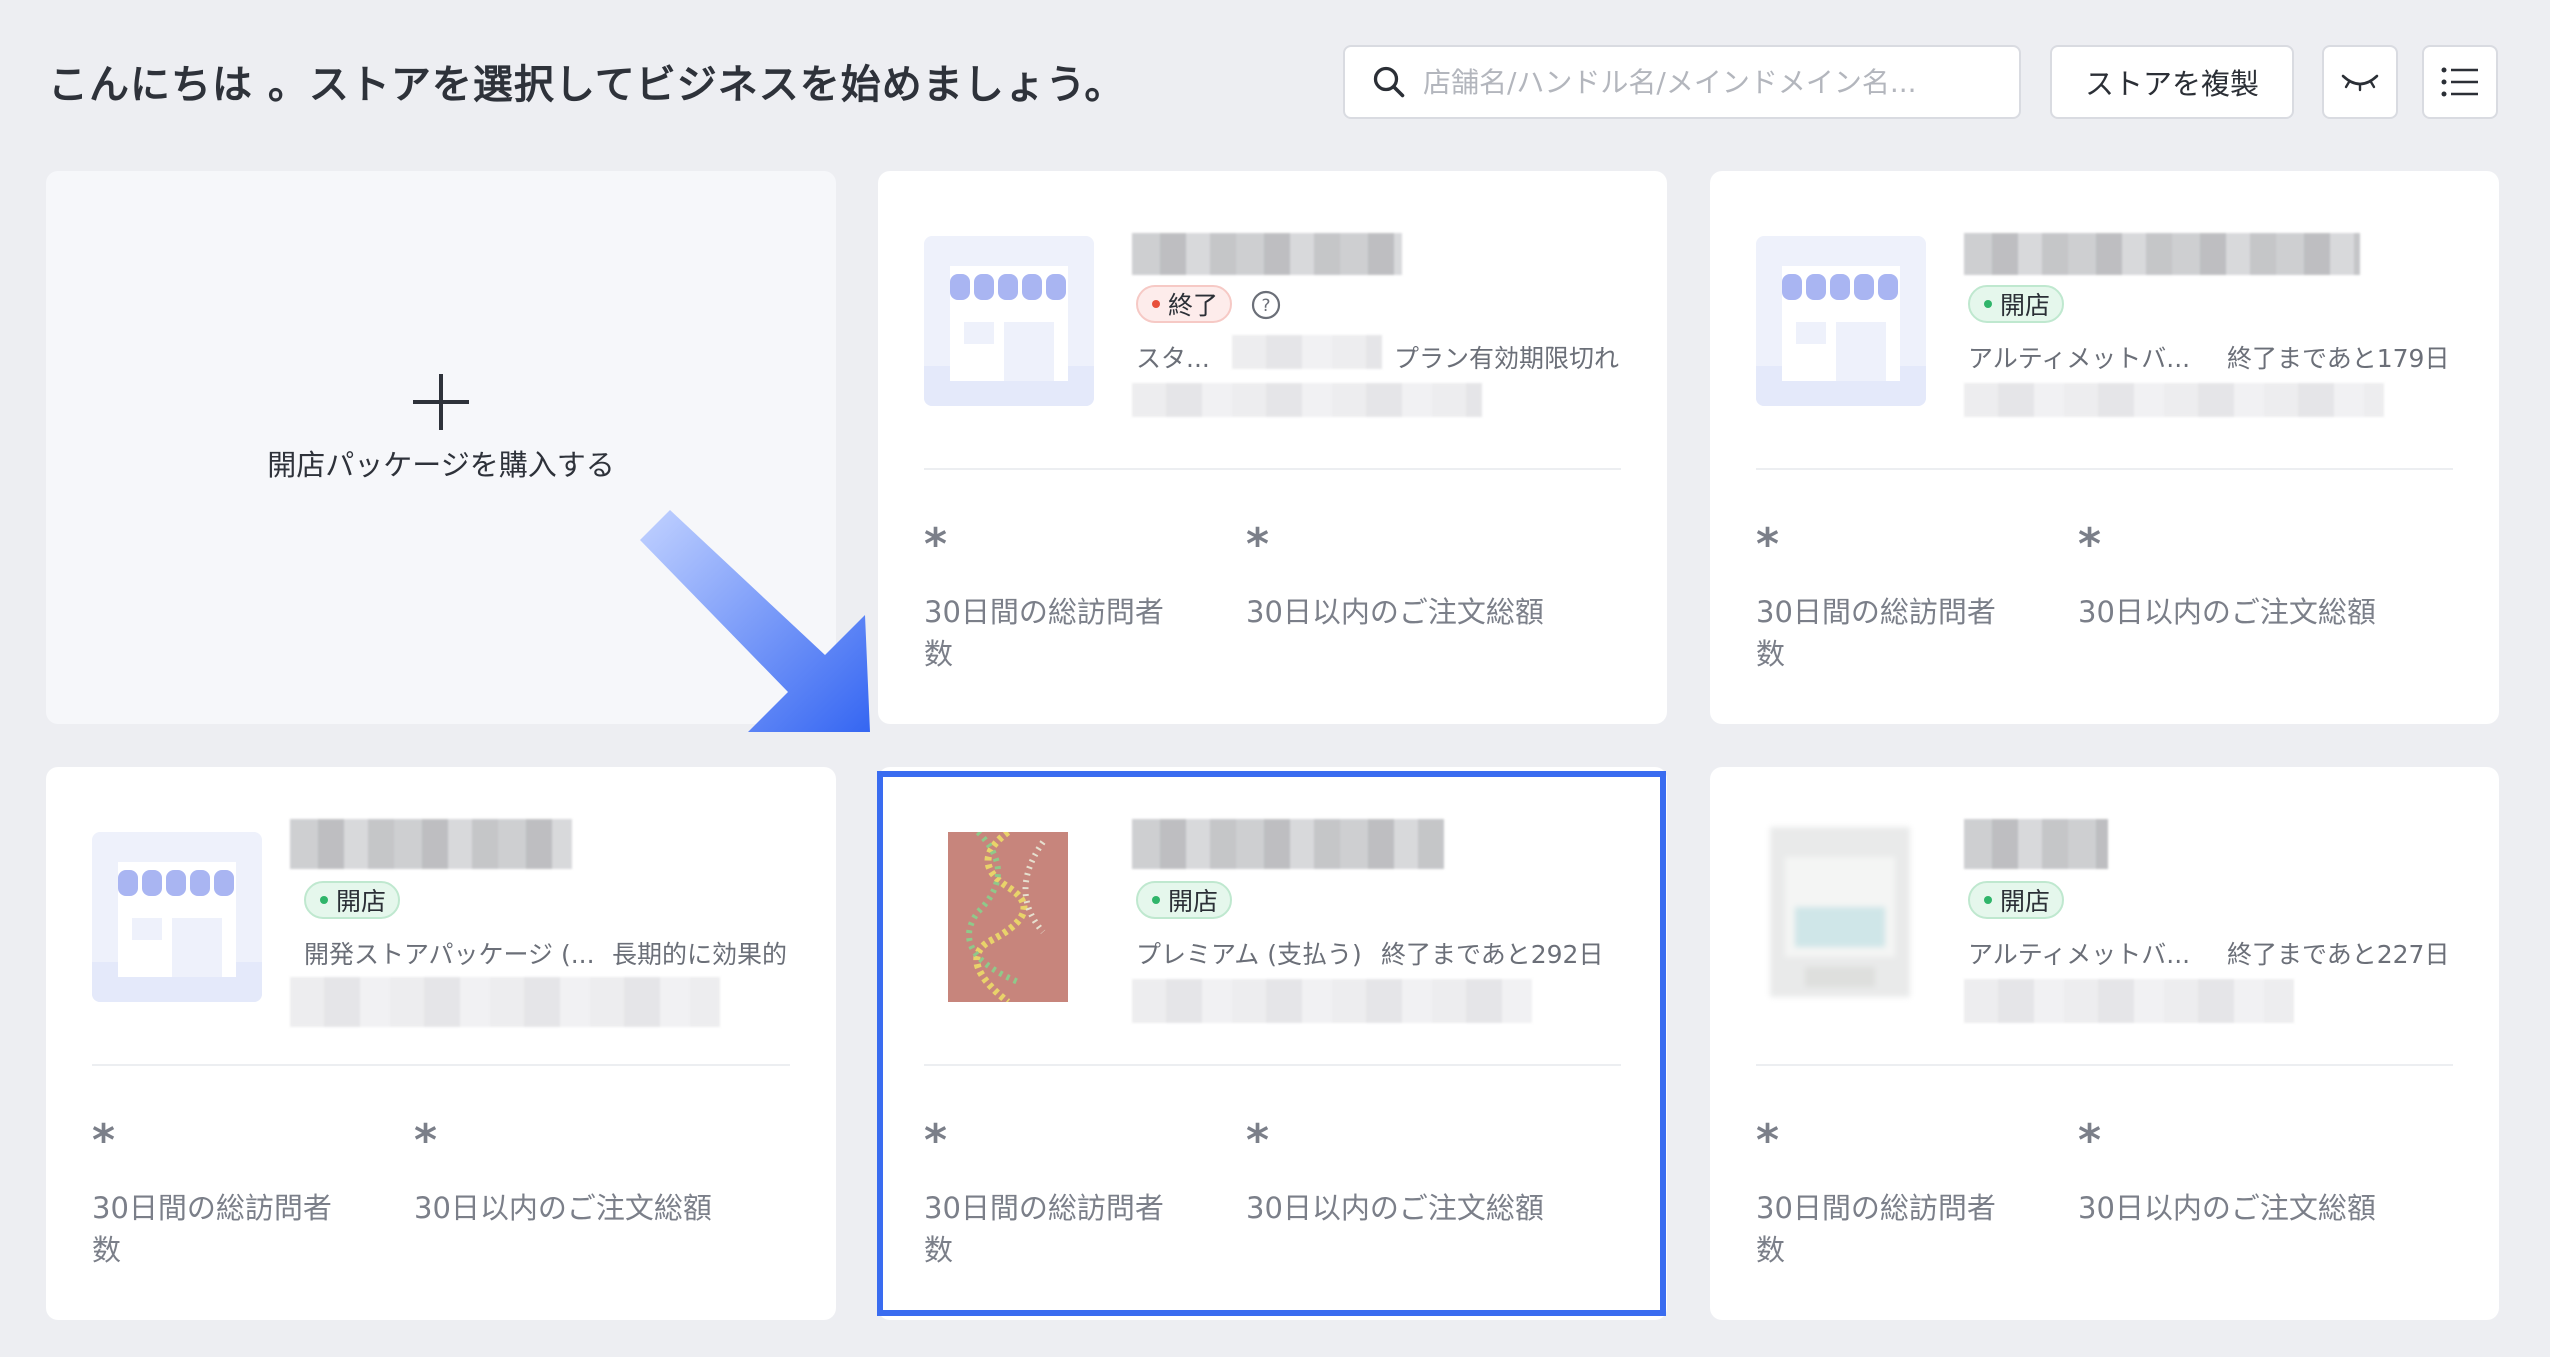 This screenshot has height=1357, width=2550. I want to click on plan-expiry: 終了まであと292日, so click(1492, 954).